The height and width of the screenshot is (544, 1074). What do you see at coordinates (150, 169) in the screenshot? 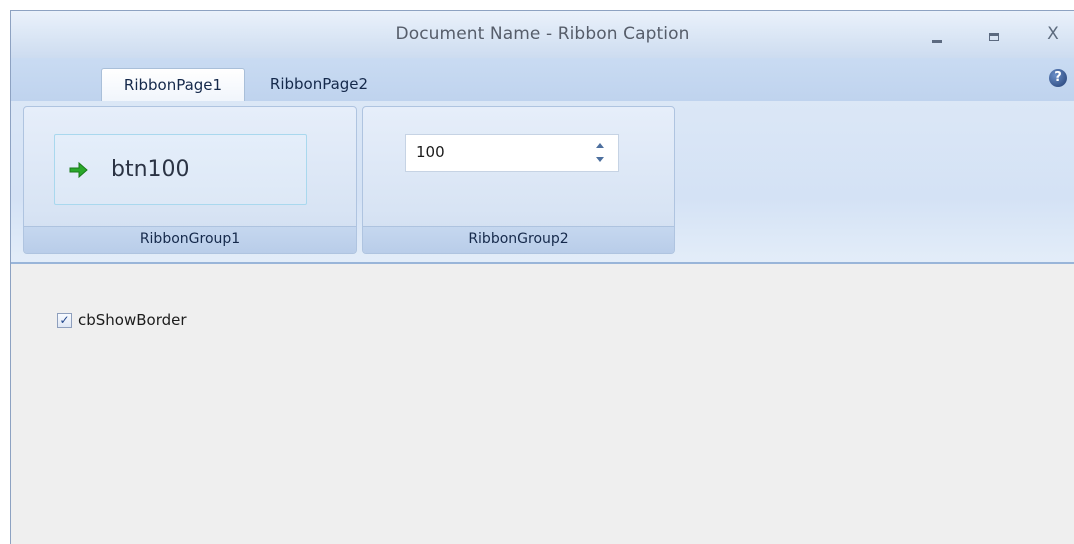
I see `btn100-label: btn100` at bounding box center [150, 169].